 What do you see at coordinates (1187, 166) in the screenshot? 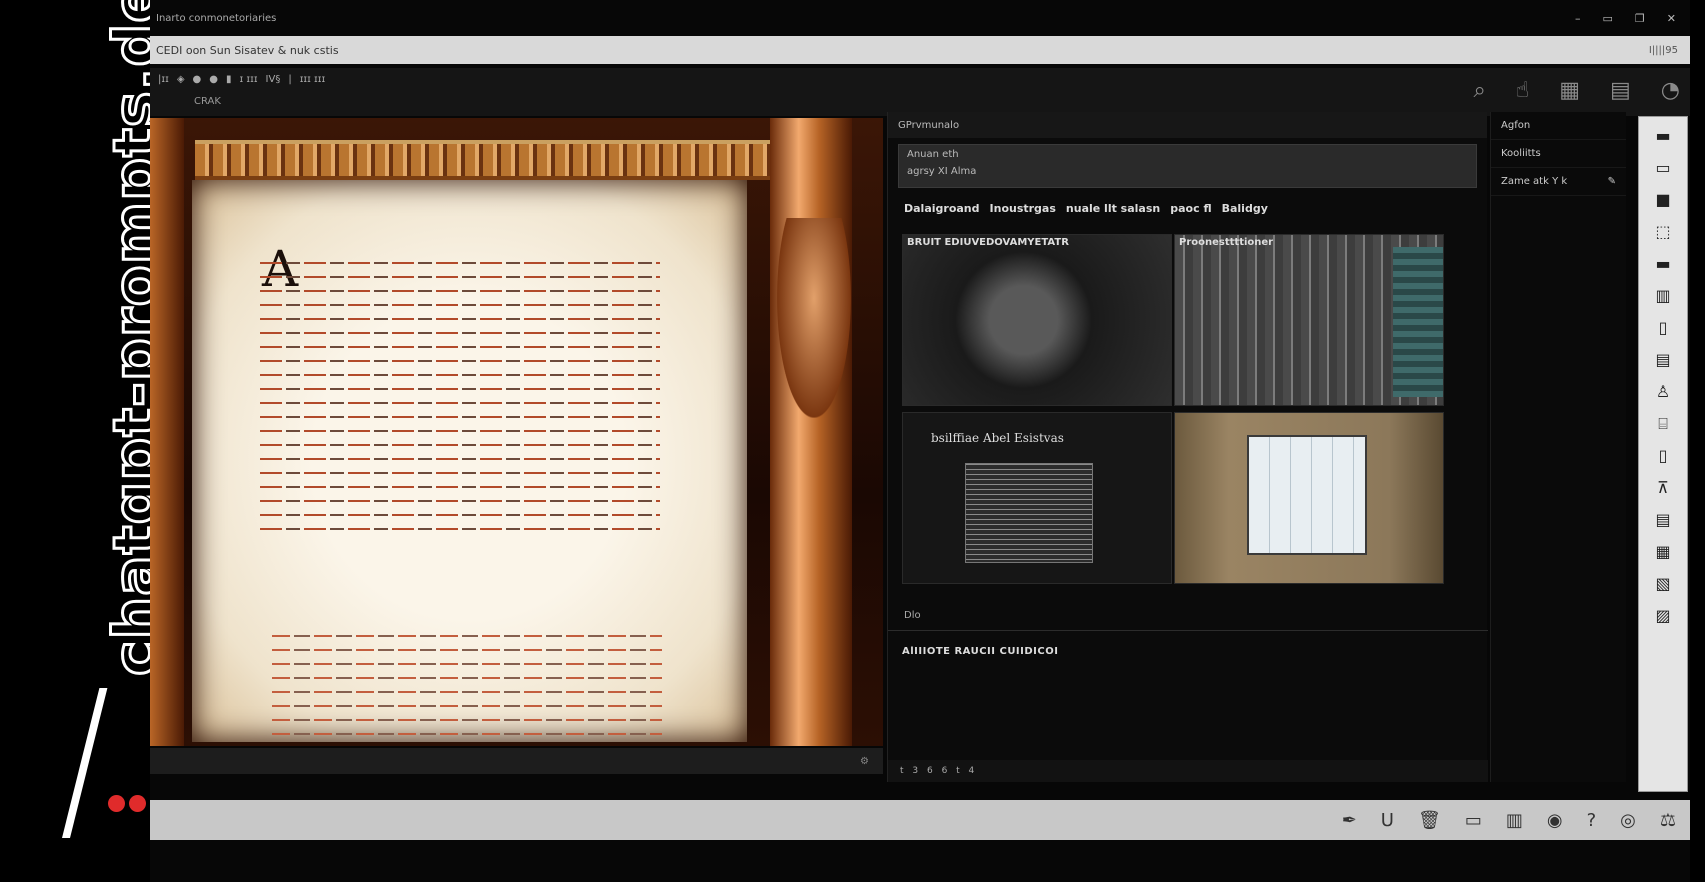
I see `prompt-input: Anuan eth agrsy XI Alma` at bounding box center [1187, 166].